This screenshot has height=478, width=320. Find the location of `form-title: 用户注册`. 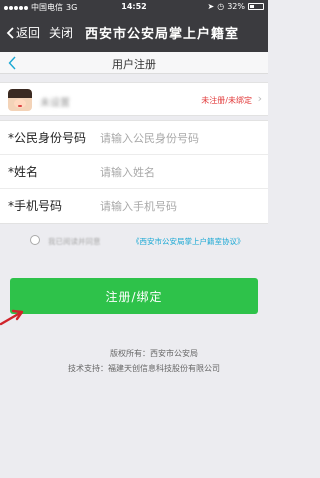

form-title: 用户注册 is located at coordinates (134, 64).